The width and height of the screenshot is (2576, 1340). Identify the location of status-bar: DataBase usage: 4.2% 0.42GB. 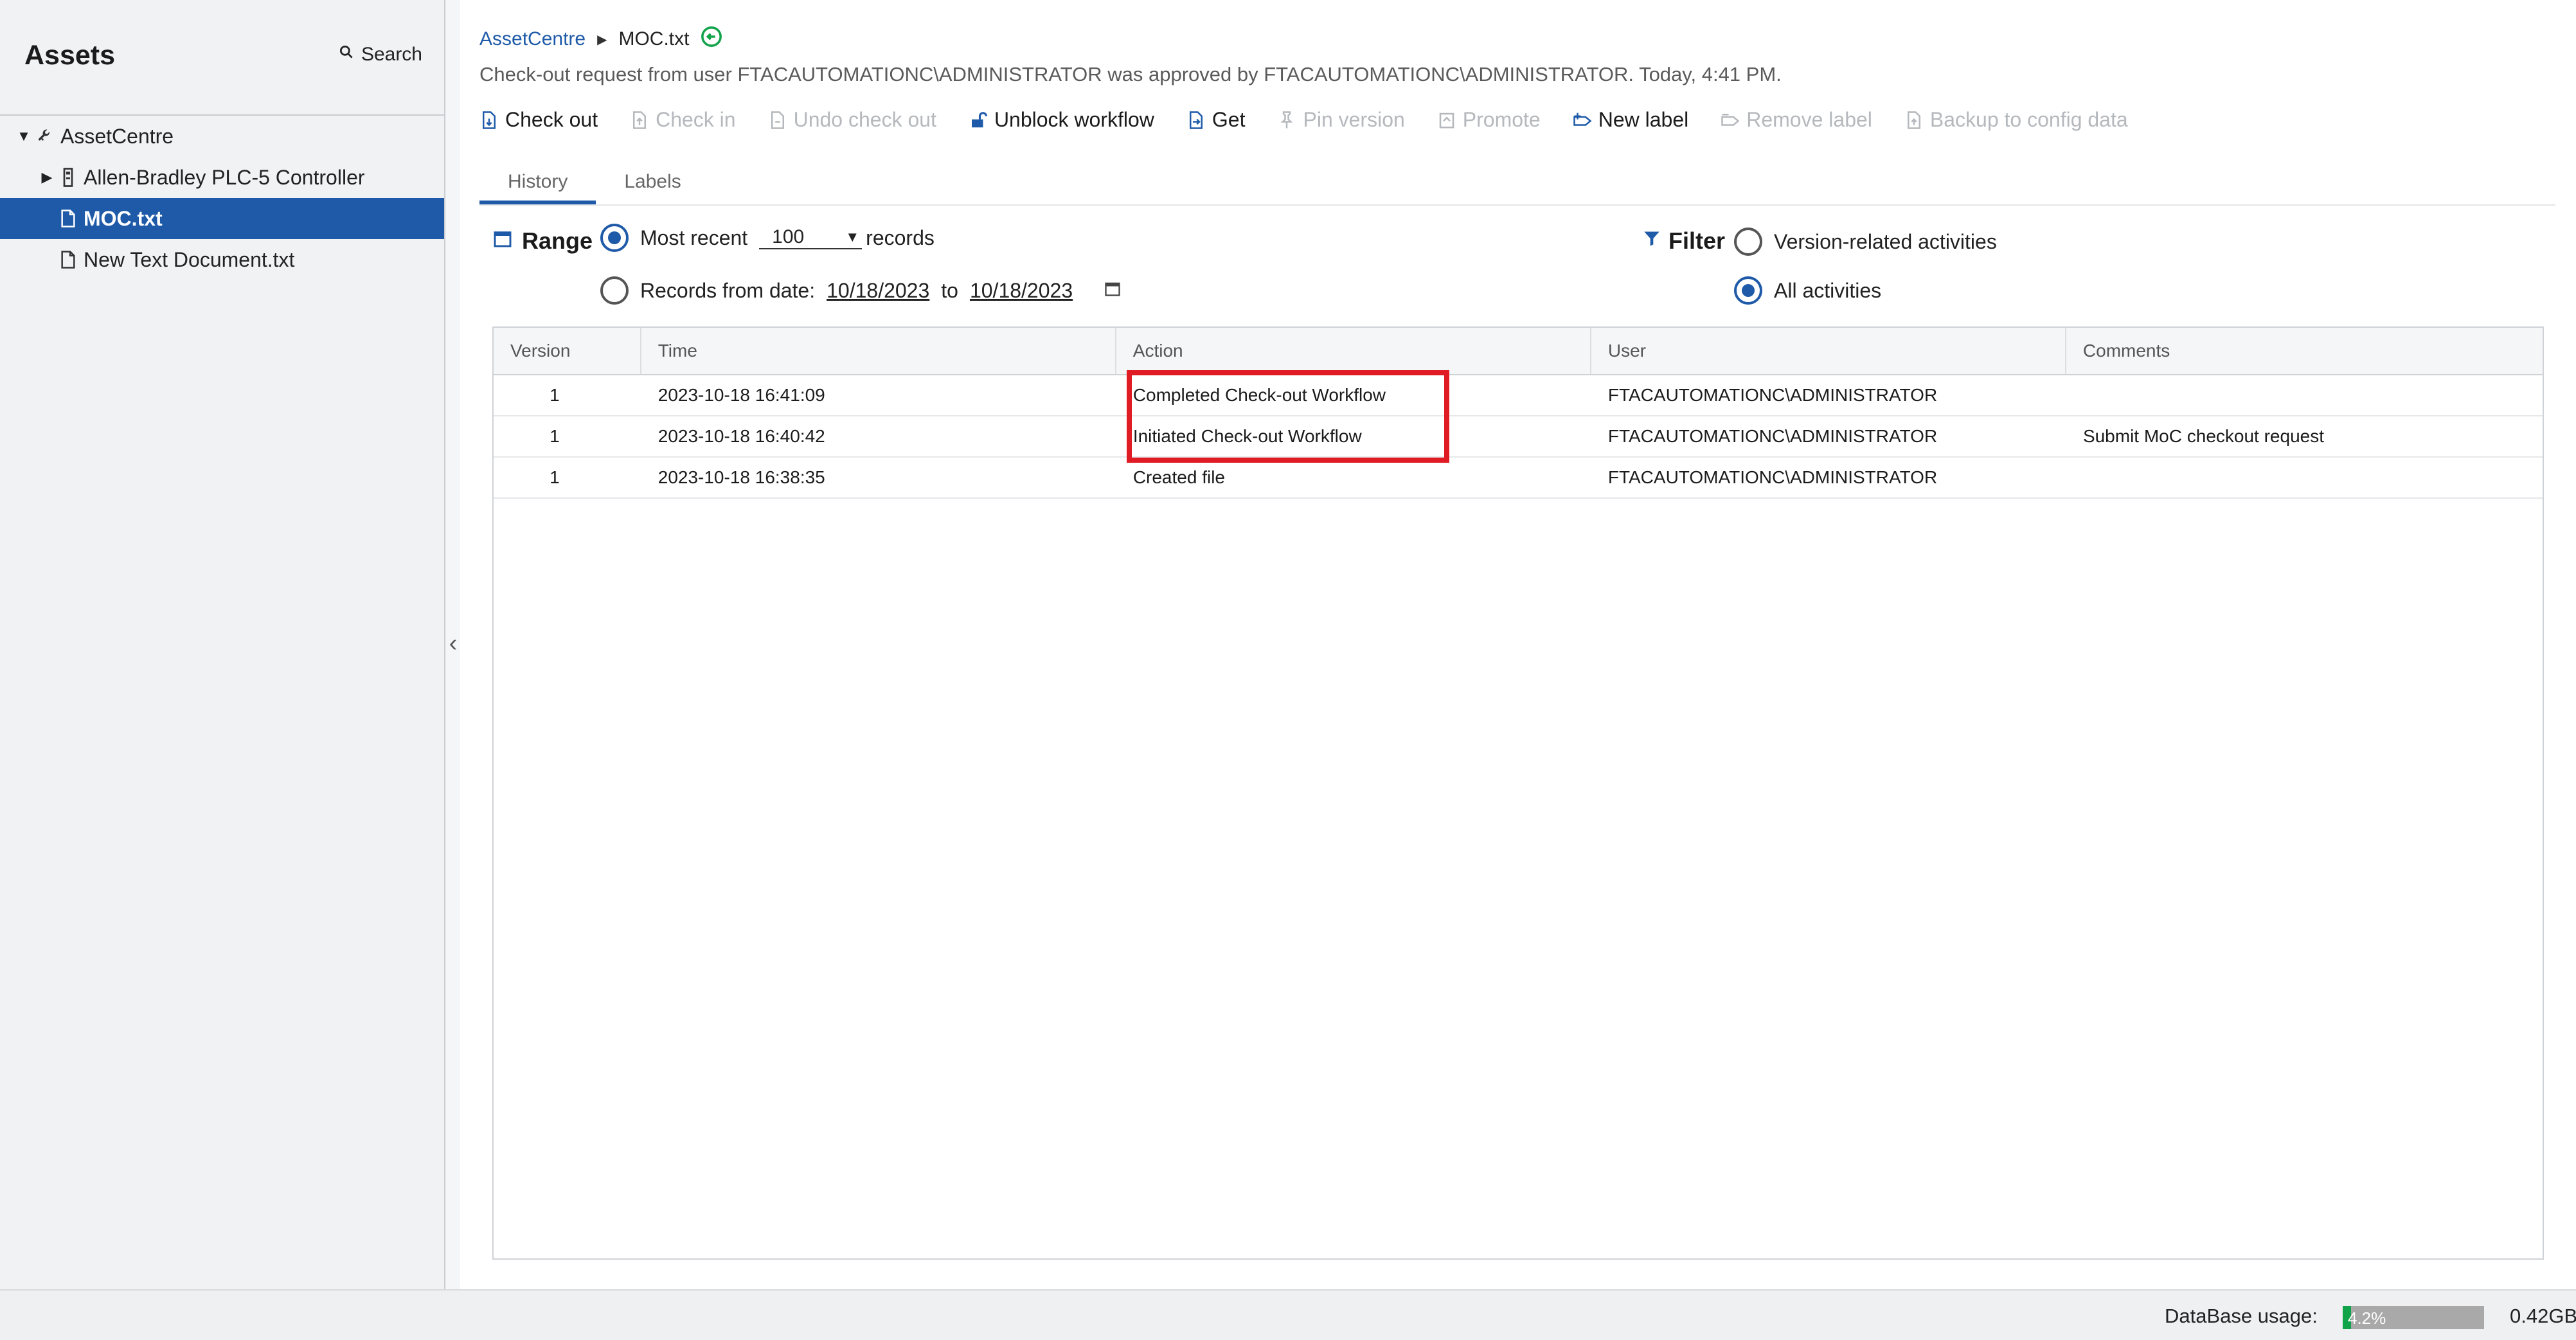
(1288, 1314).